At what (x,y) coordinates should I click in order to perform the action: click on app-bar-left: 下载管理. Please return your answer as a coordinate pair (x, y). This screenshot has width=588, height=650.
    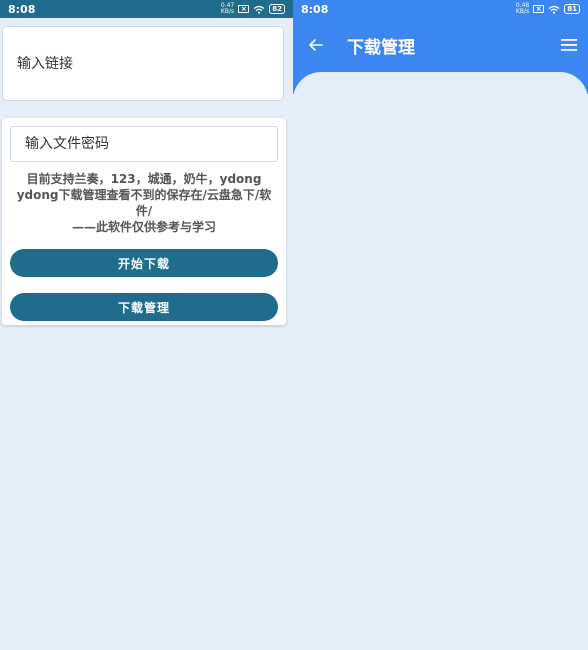
    Looking at the image, I should click on (361, 45).